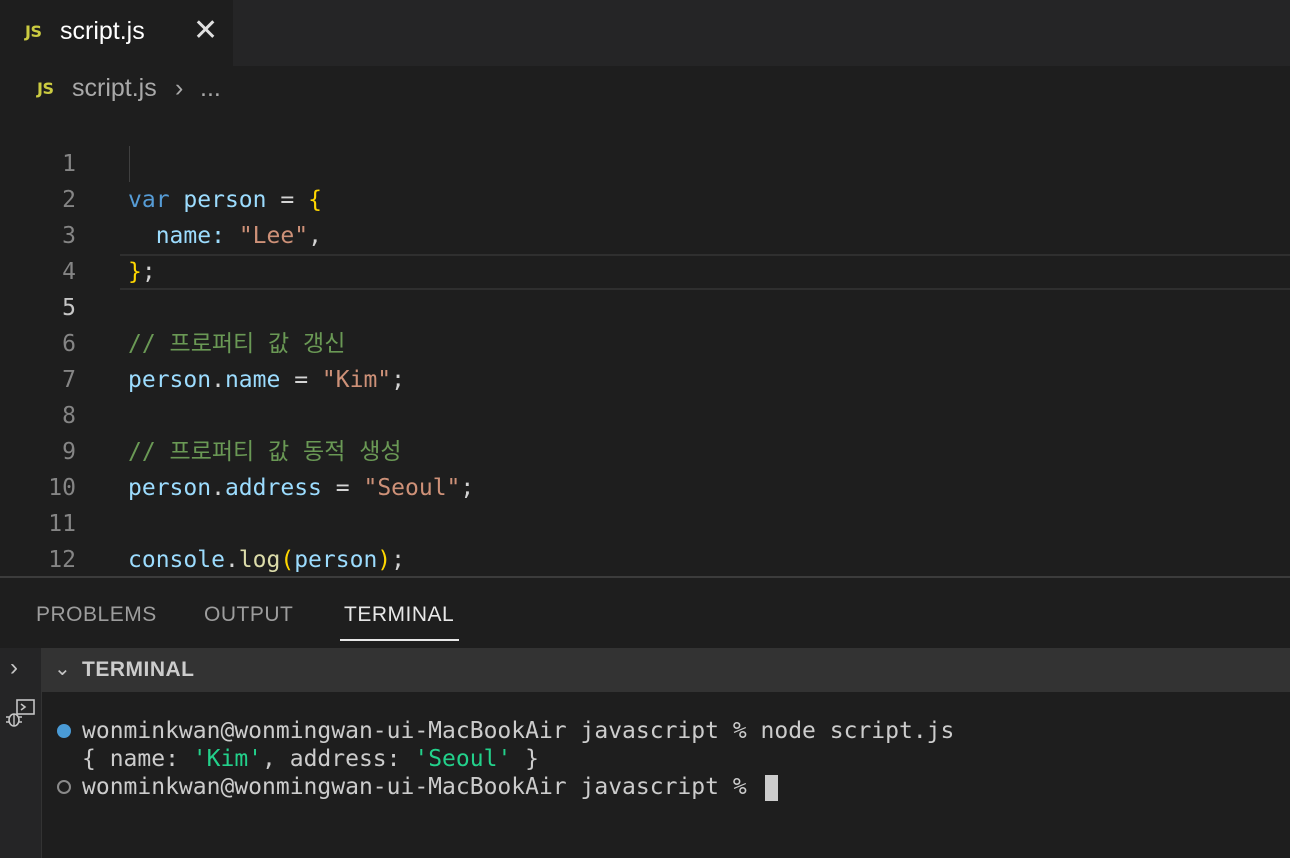 Image resolution: width=1290 pixels, height=858 pixels. I want to click on terminal-side-strip: ›, so click(21, 753).